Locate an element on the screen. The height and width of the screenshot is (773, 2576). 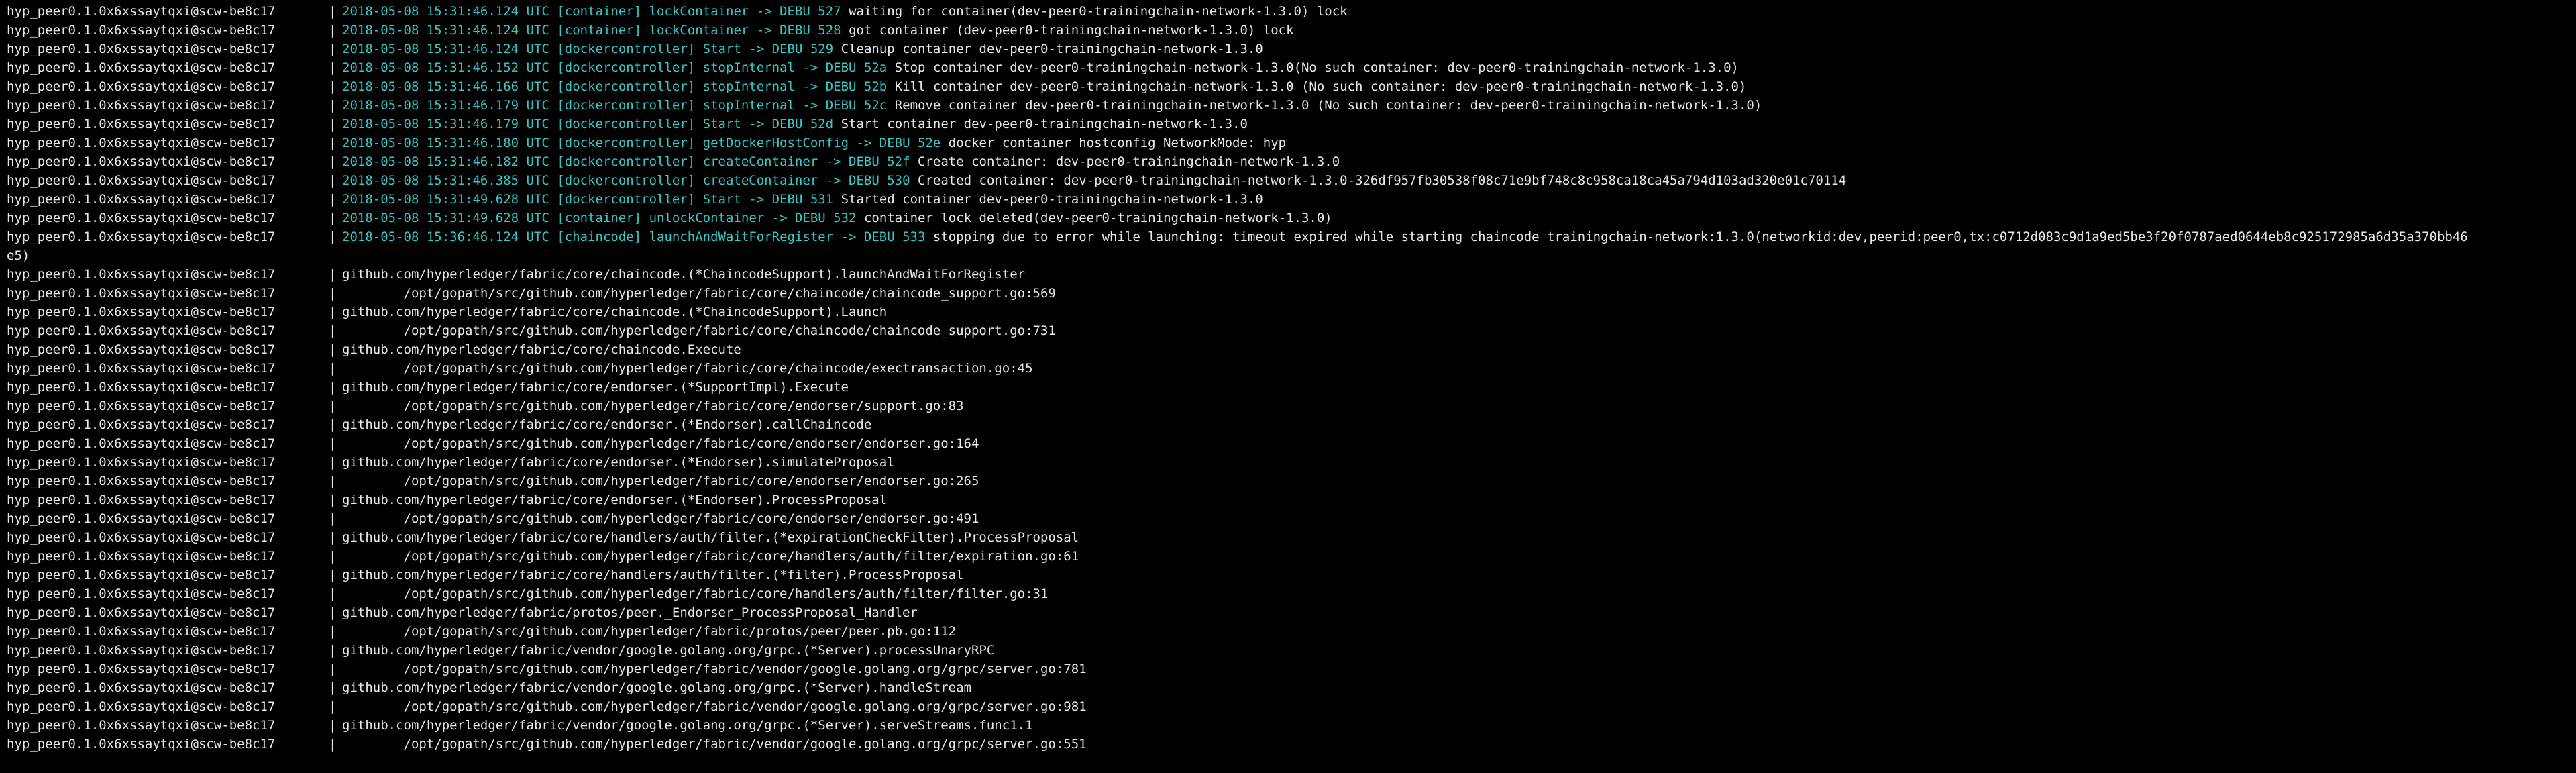
log-level: -> DEBU 530 is located at coordinates (867, 180).